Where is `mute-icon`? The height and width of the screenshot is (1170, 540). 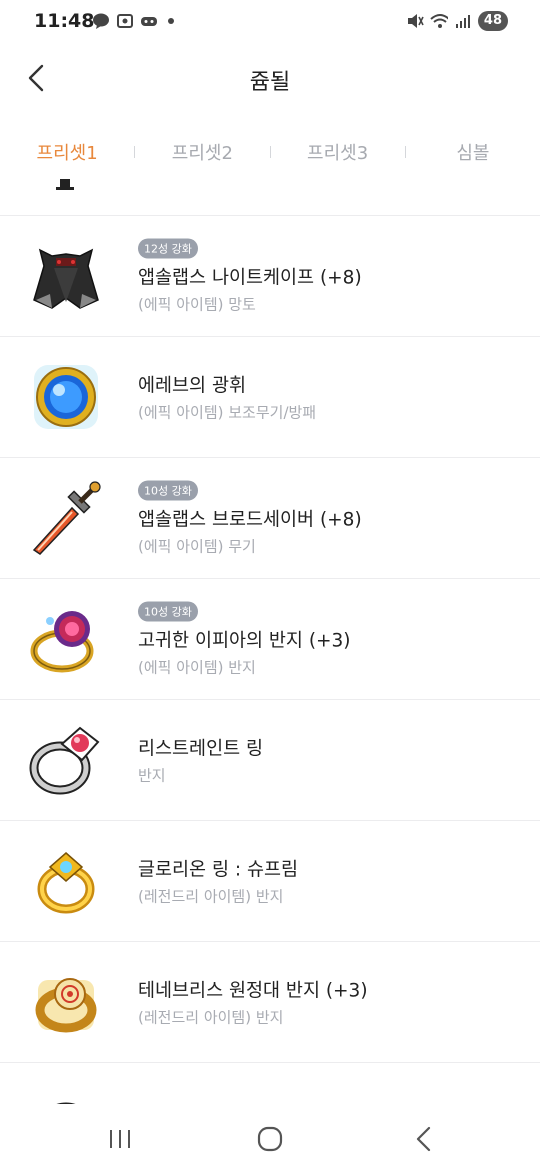 mute-icon is located at coordinates (415, 21).